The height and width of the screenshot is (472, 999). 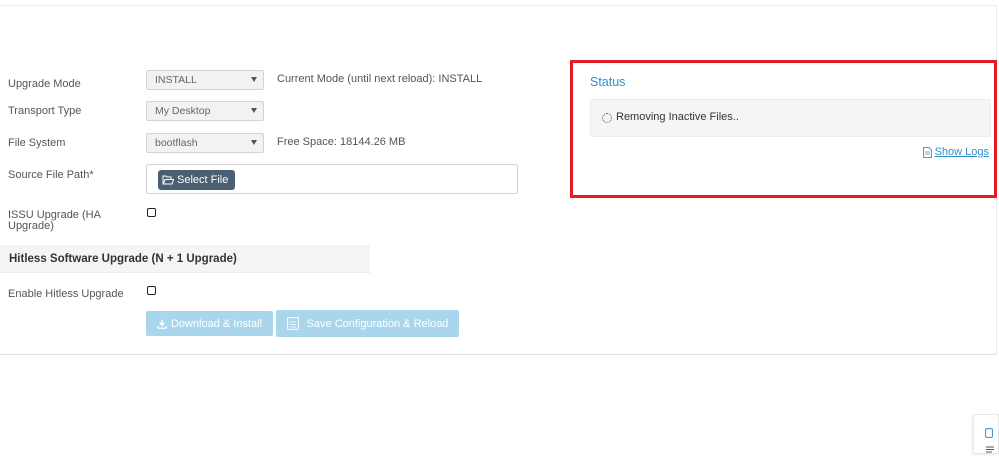 What do you see at coordinates (151, 212) in the screenshot?
I see `issu-upgrade-checkbox` at bounding box center [151, 212].